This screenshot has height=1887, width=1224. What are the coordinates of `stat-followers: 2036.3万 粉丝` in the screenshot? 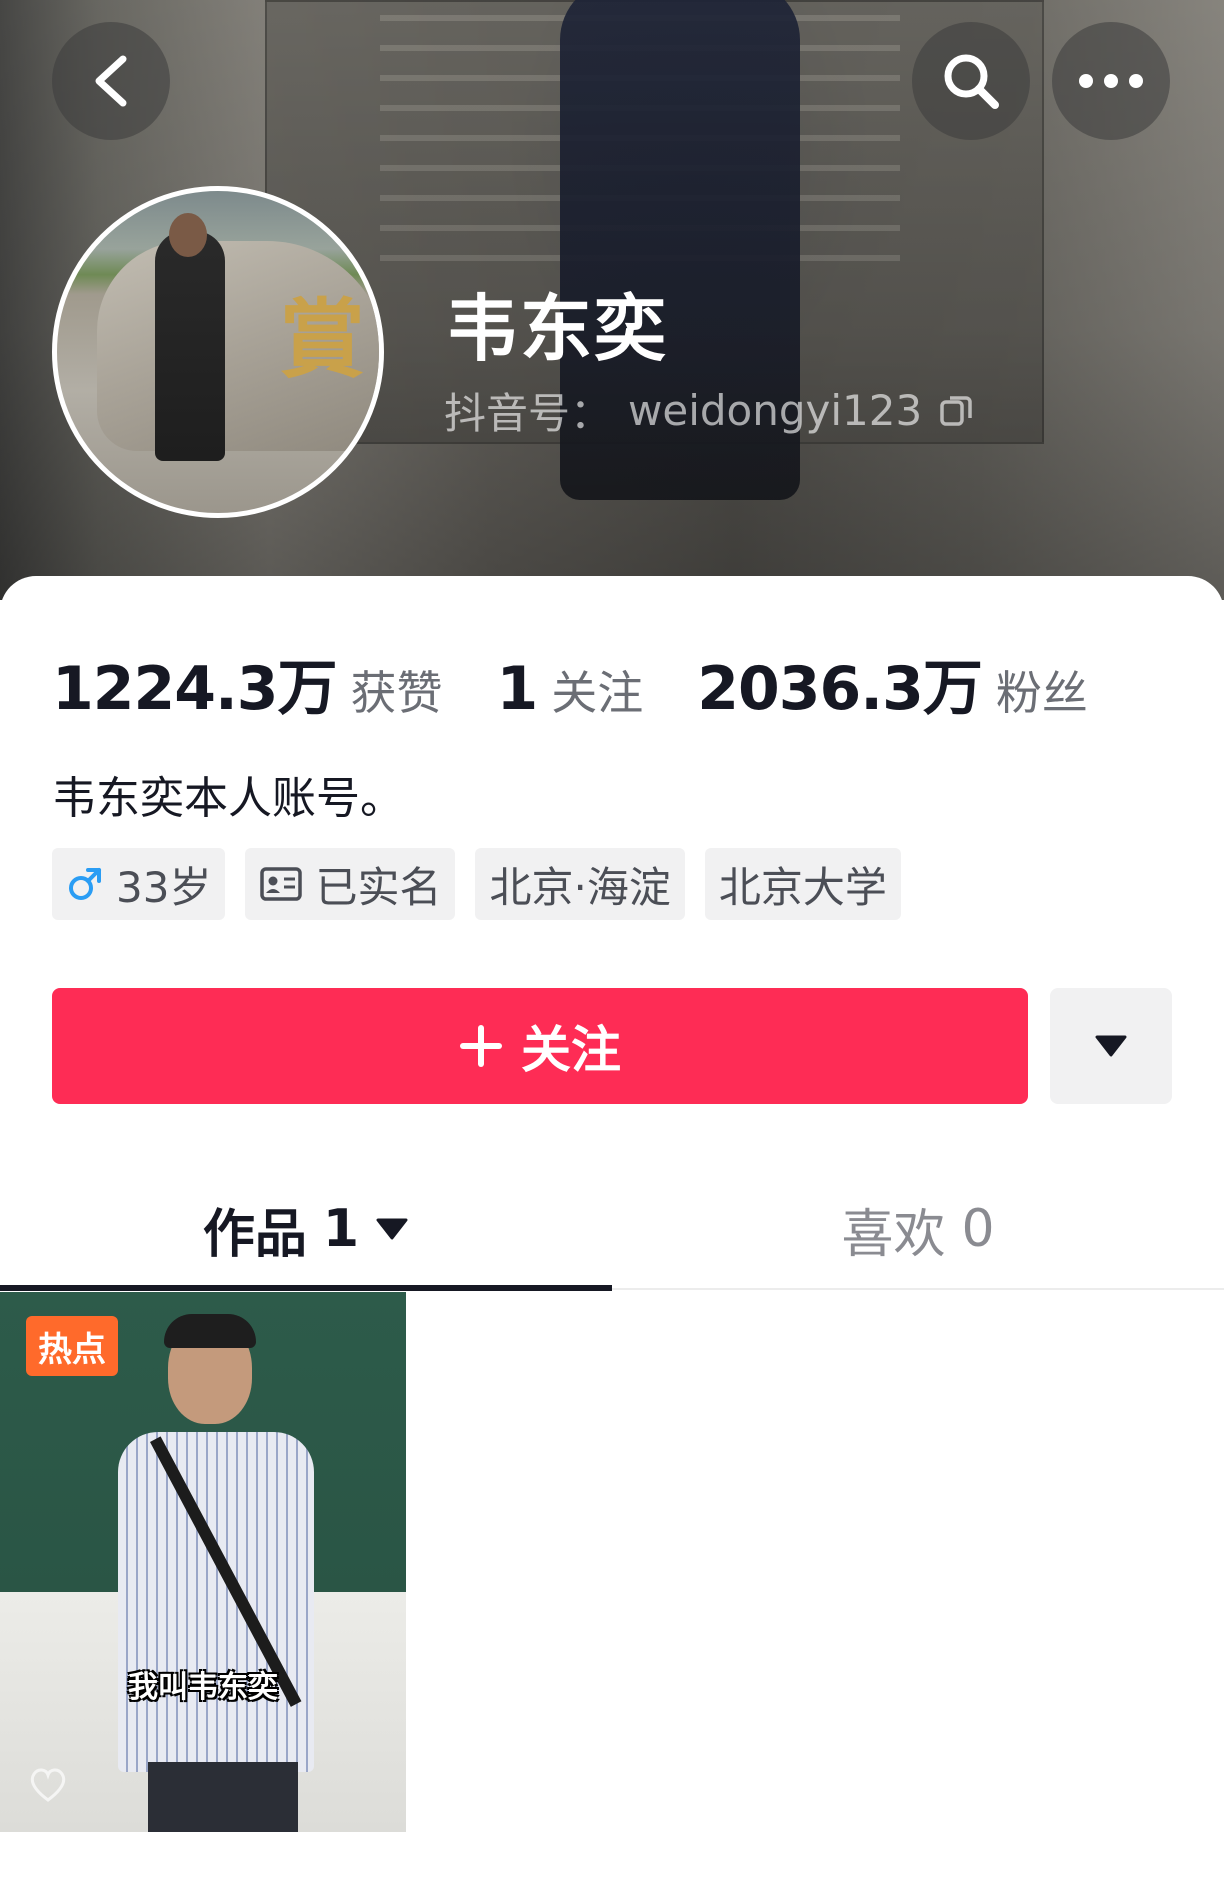 It's located at (892, 683).